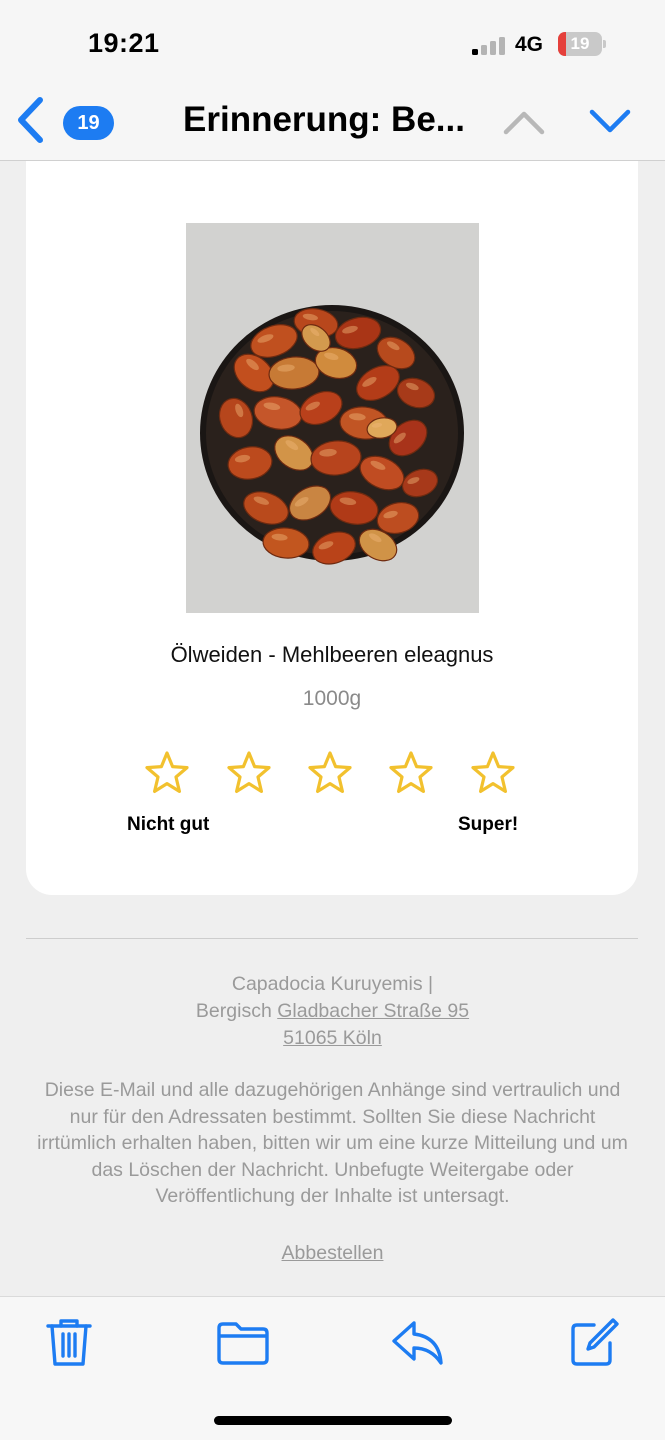  I want to click on star-2-icon, so click(249, 773).